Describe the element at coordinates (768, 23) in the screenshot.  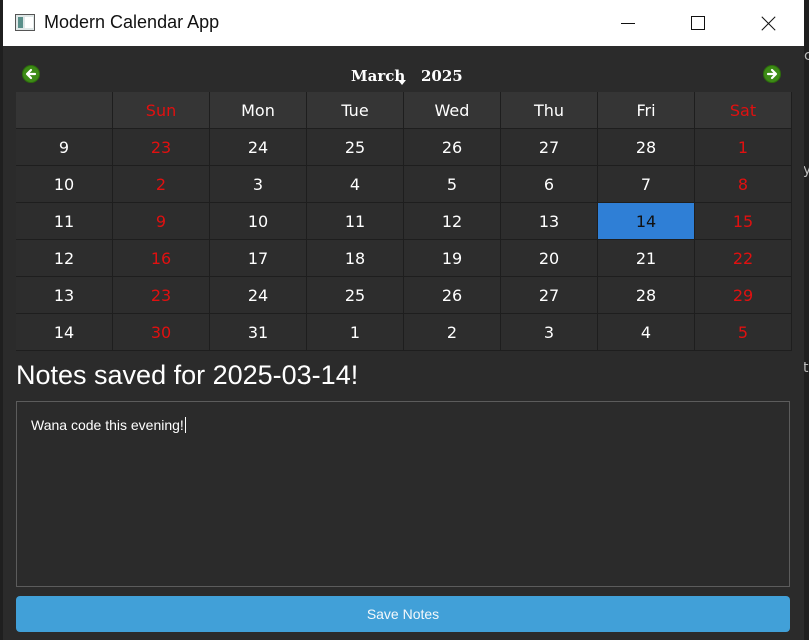
I see `close-button` at that location.